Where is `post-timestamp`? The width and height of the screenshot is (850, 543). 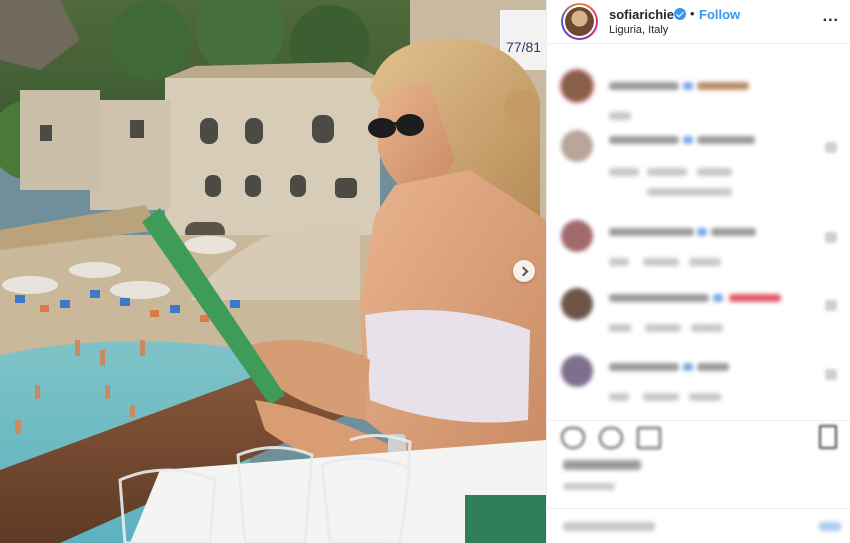
post-timestamp is located at coordinates (589, 486).